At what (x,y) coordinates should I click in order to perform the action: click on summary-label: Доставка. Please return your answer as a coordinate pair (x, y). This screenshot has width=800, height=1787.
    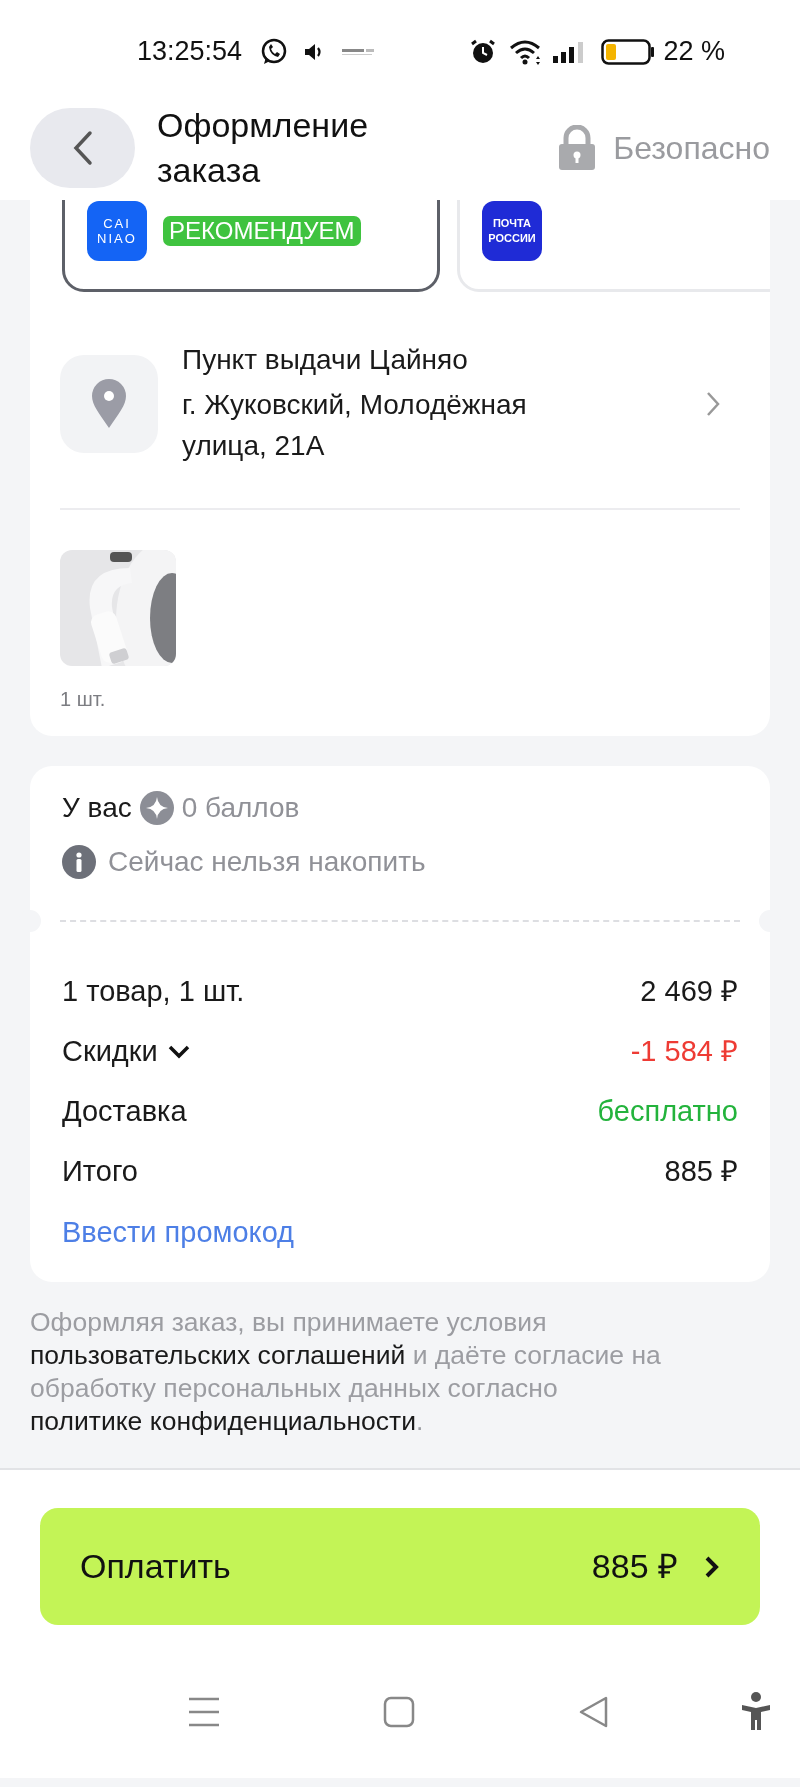
    Looking at the image, I should click on (124, 1112).